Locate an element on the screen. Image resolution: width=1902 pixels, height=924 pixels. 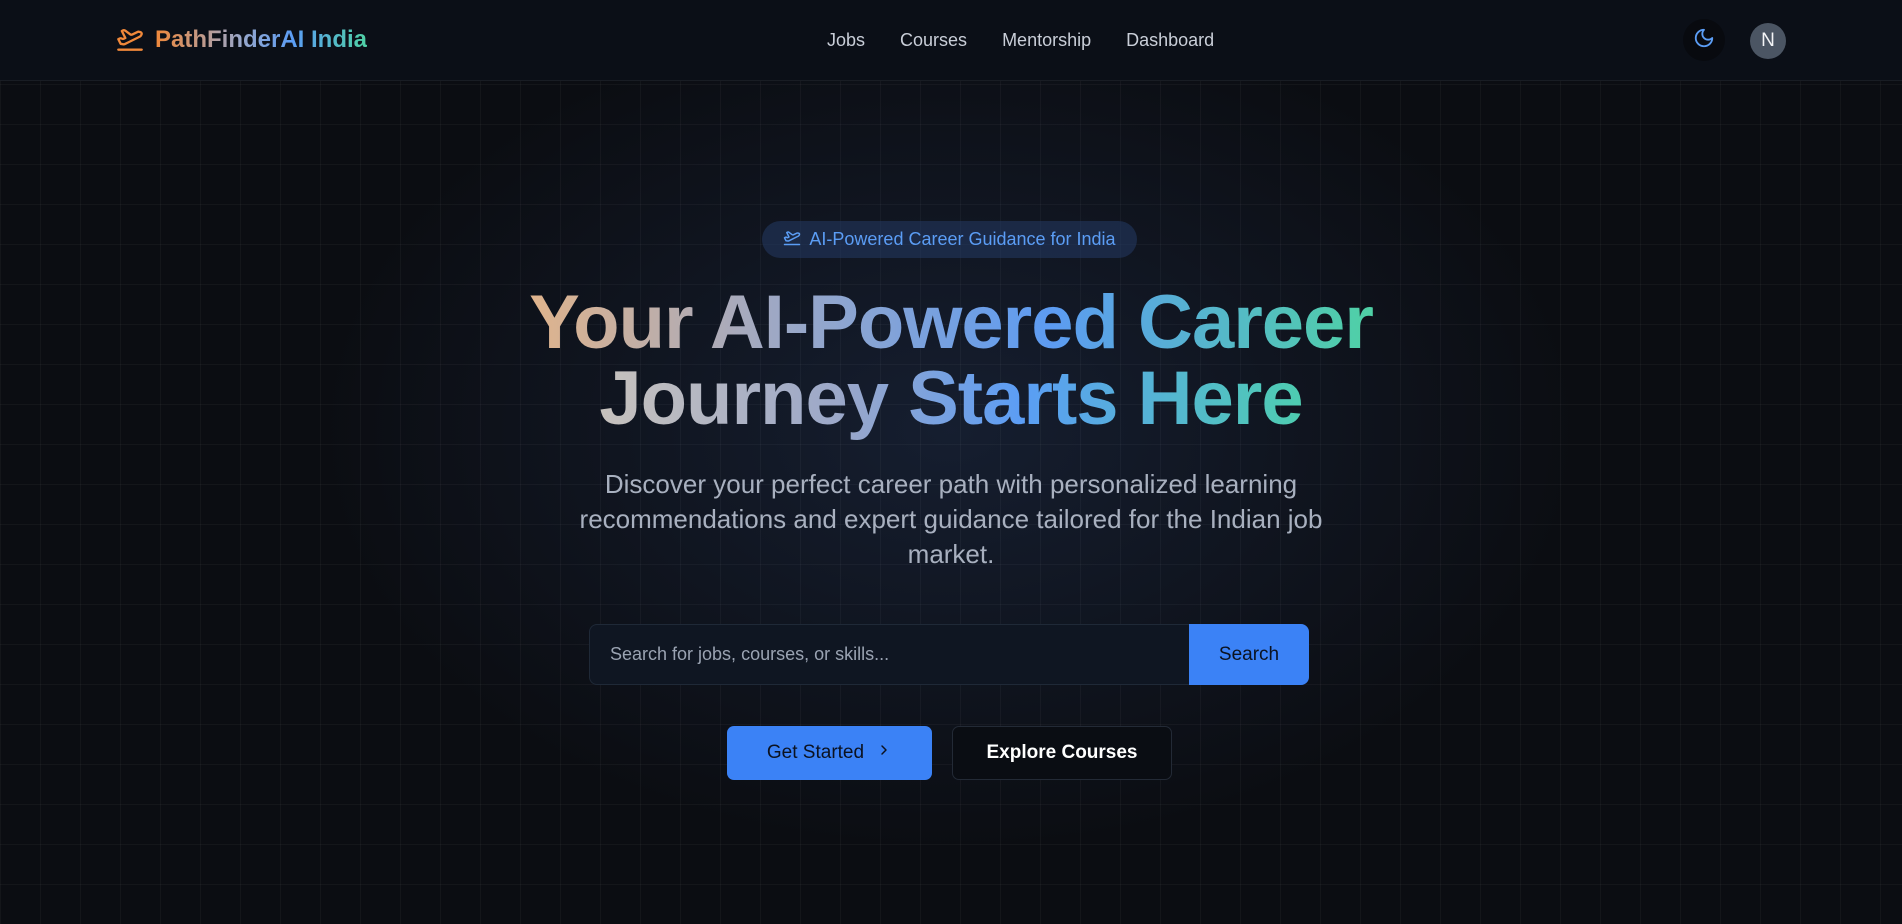
hero-badge-text: AI-Powered Career Guidance for India is located at coordinates (962, 239).